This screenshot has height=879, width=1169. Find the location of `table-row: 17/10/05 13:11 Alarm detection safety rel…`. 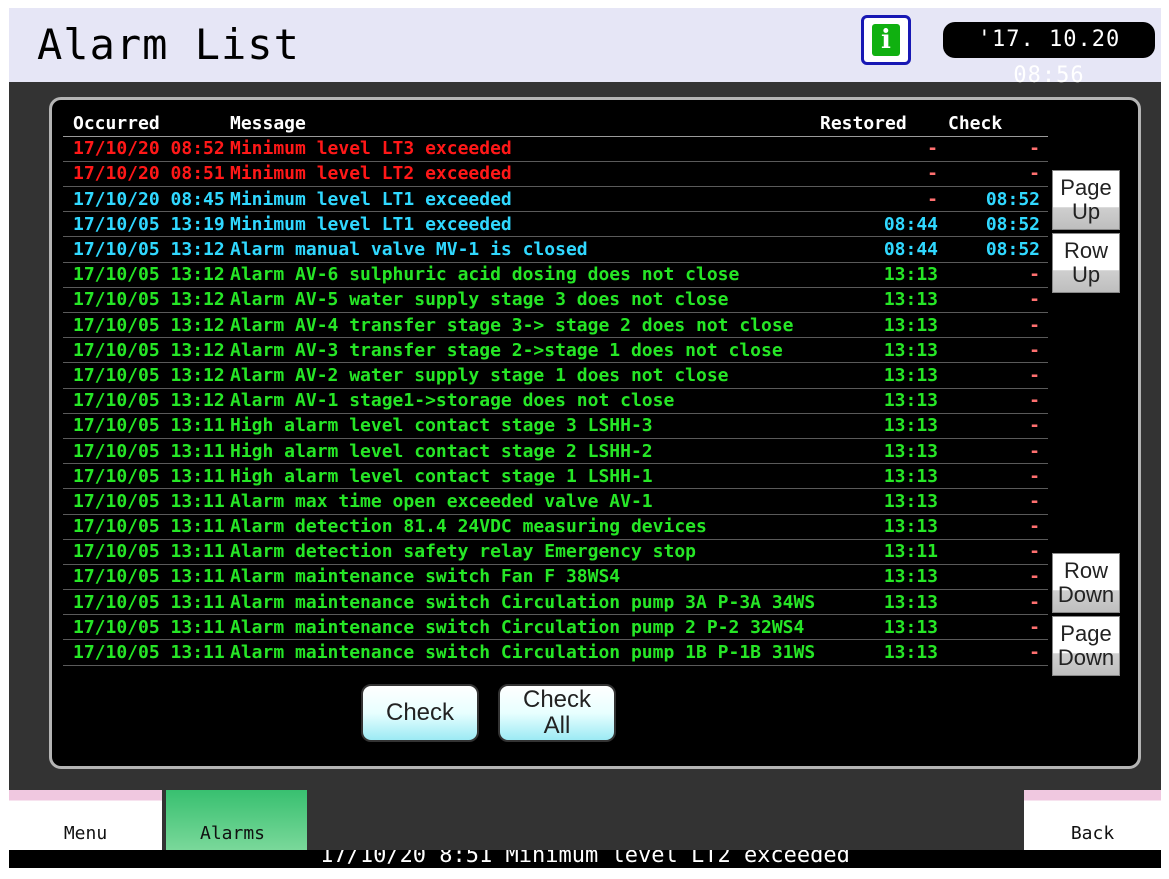

table-row: 17/10/05 13:11 Alarm detection safety rel… is located at coordinates (555, 552).